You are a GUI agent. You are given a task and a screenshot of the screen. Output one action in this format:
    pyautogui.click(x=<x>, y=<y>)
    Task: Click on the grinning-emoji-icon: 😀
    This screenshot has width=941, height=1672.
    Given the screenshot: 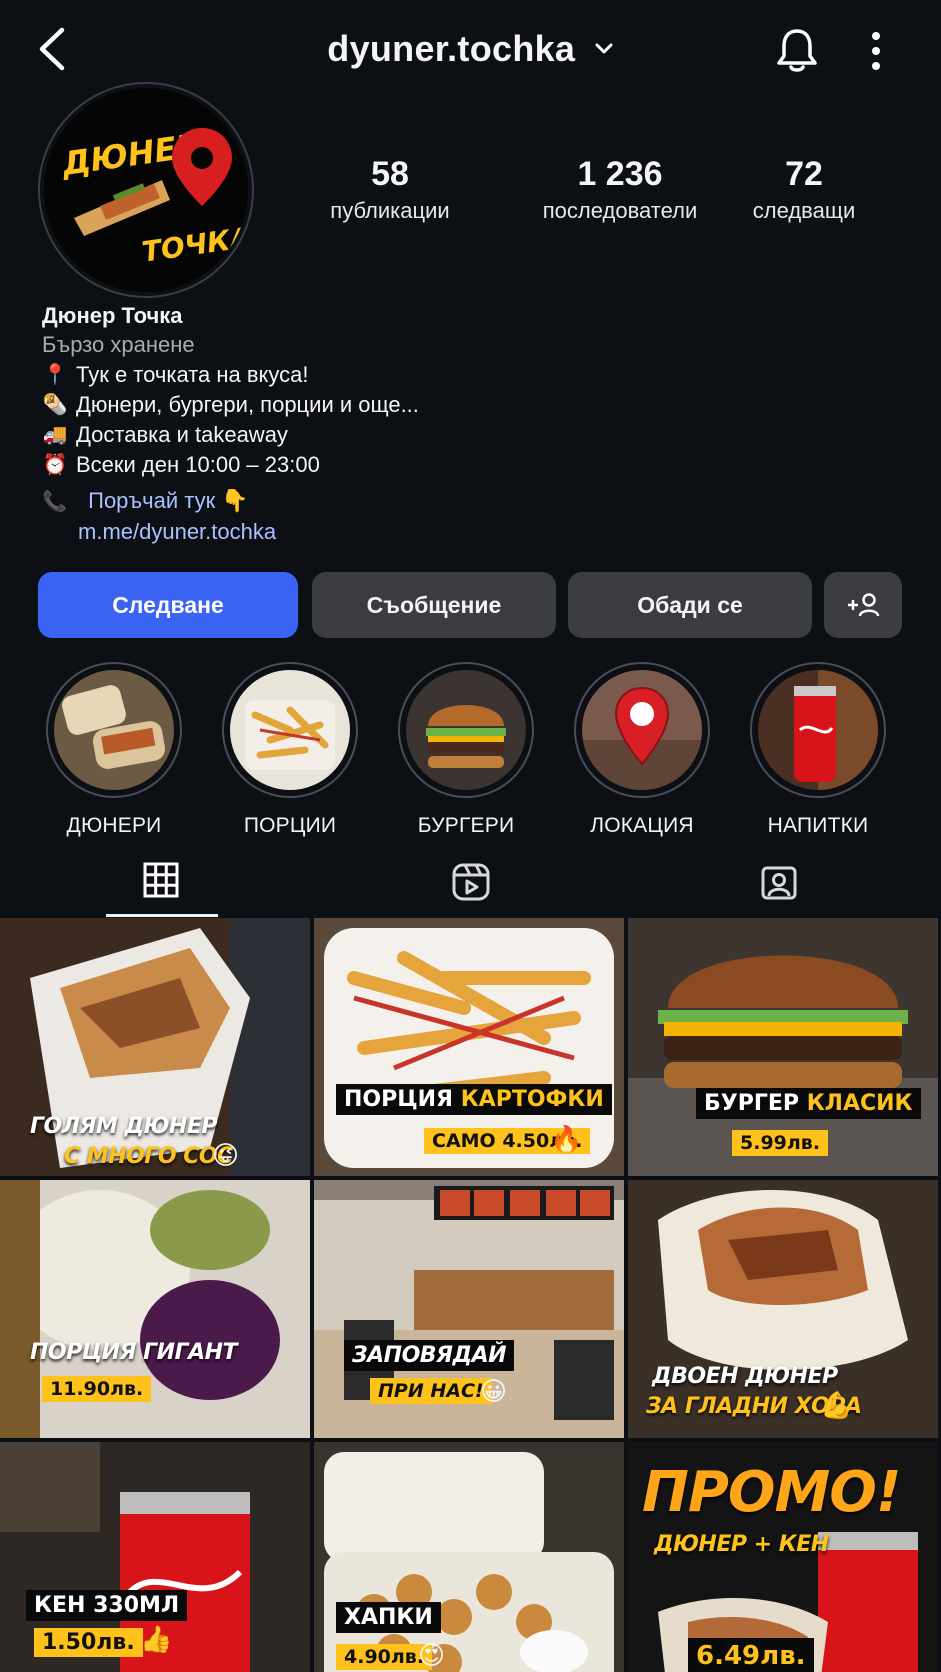 What is the action you would take?
    pyautogui.click(x=494, y=1391)
    